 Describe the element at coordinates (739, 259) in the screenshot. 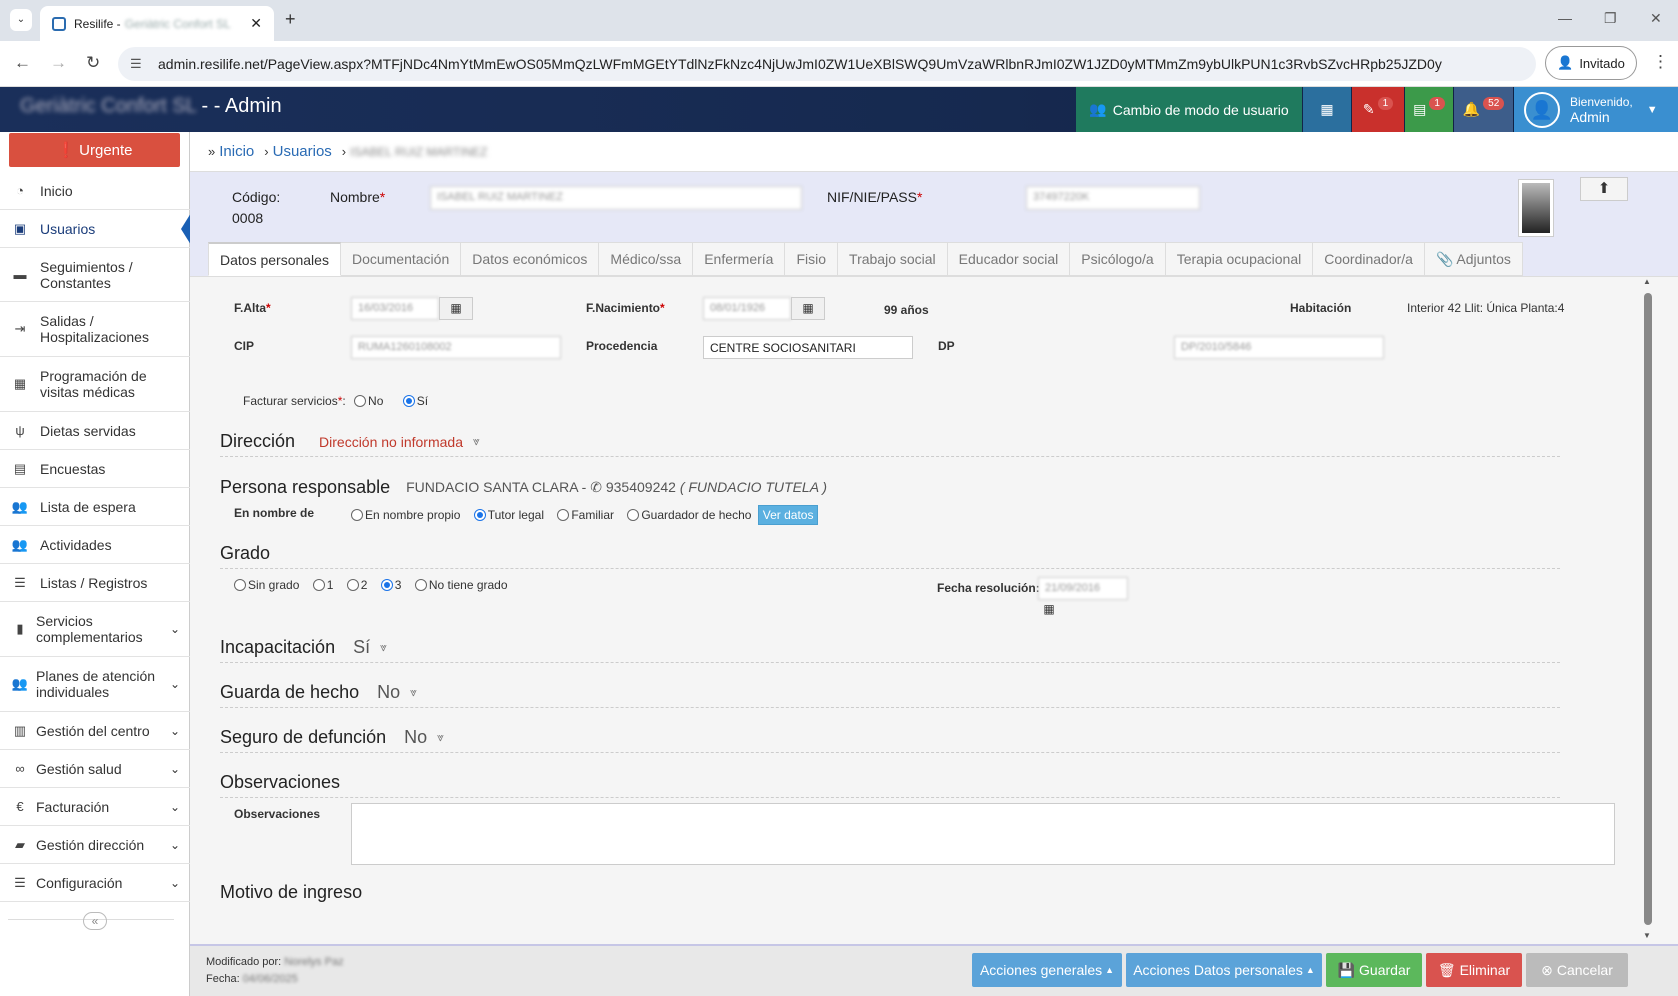

I see `tab-enfermeria: Enfermería` at that location.